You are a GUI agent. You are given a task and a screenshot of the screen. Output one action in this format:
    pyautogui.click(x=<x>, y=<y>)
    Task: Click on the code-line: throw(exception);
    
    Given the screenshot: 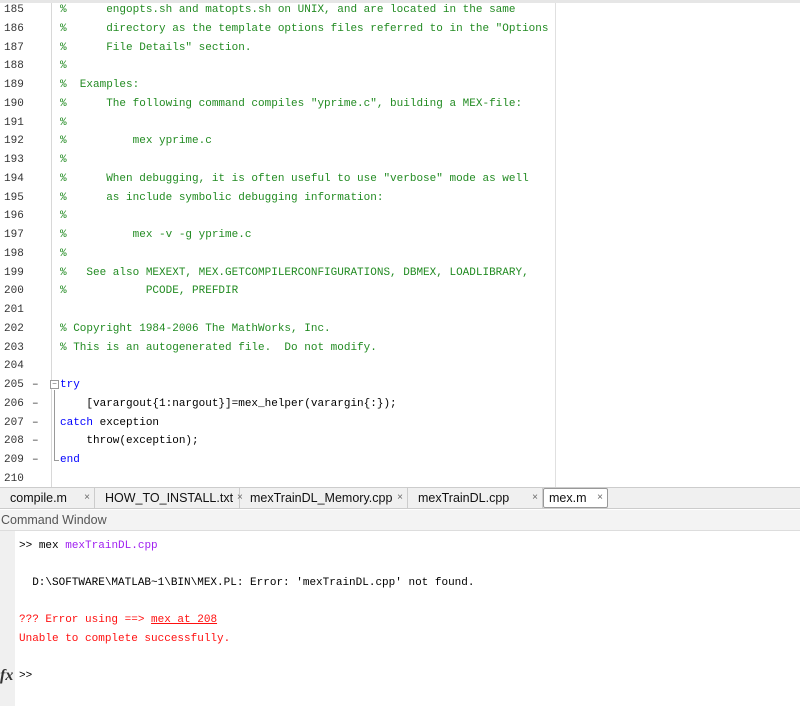 What is the action you would take?
    pyautogui.click(x=129, y=441)
    